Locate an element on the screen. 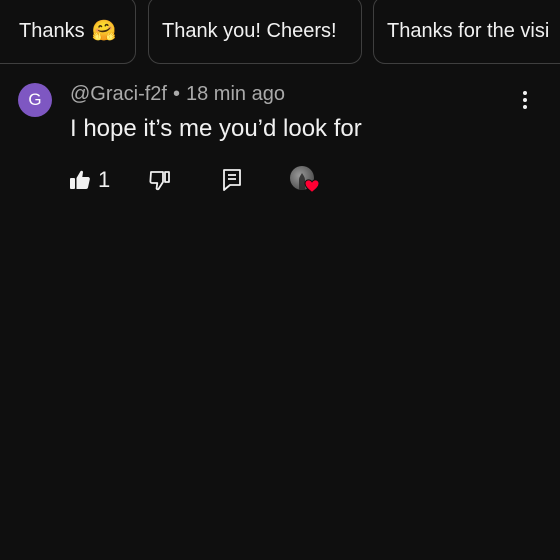 The image size is (560, 560). avatar-initial: G is located at coordinates (35, 99).